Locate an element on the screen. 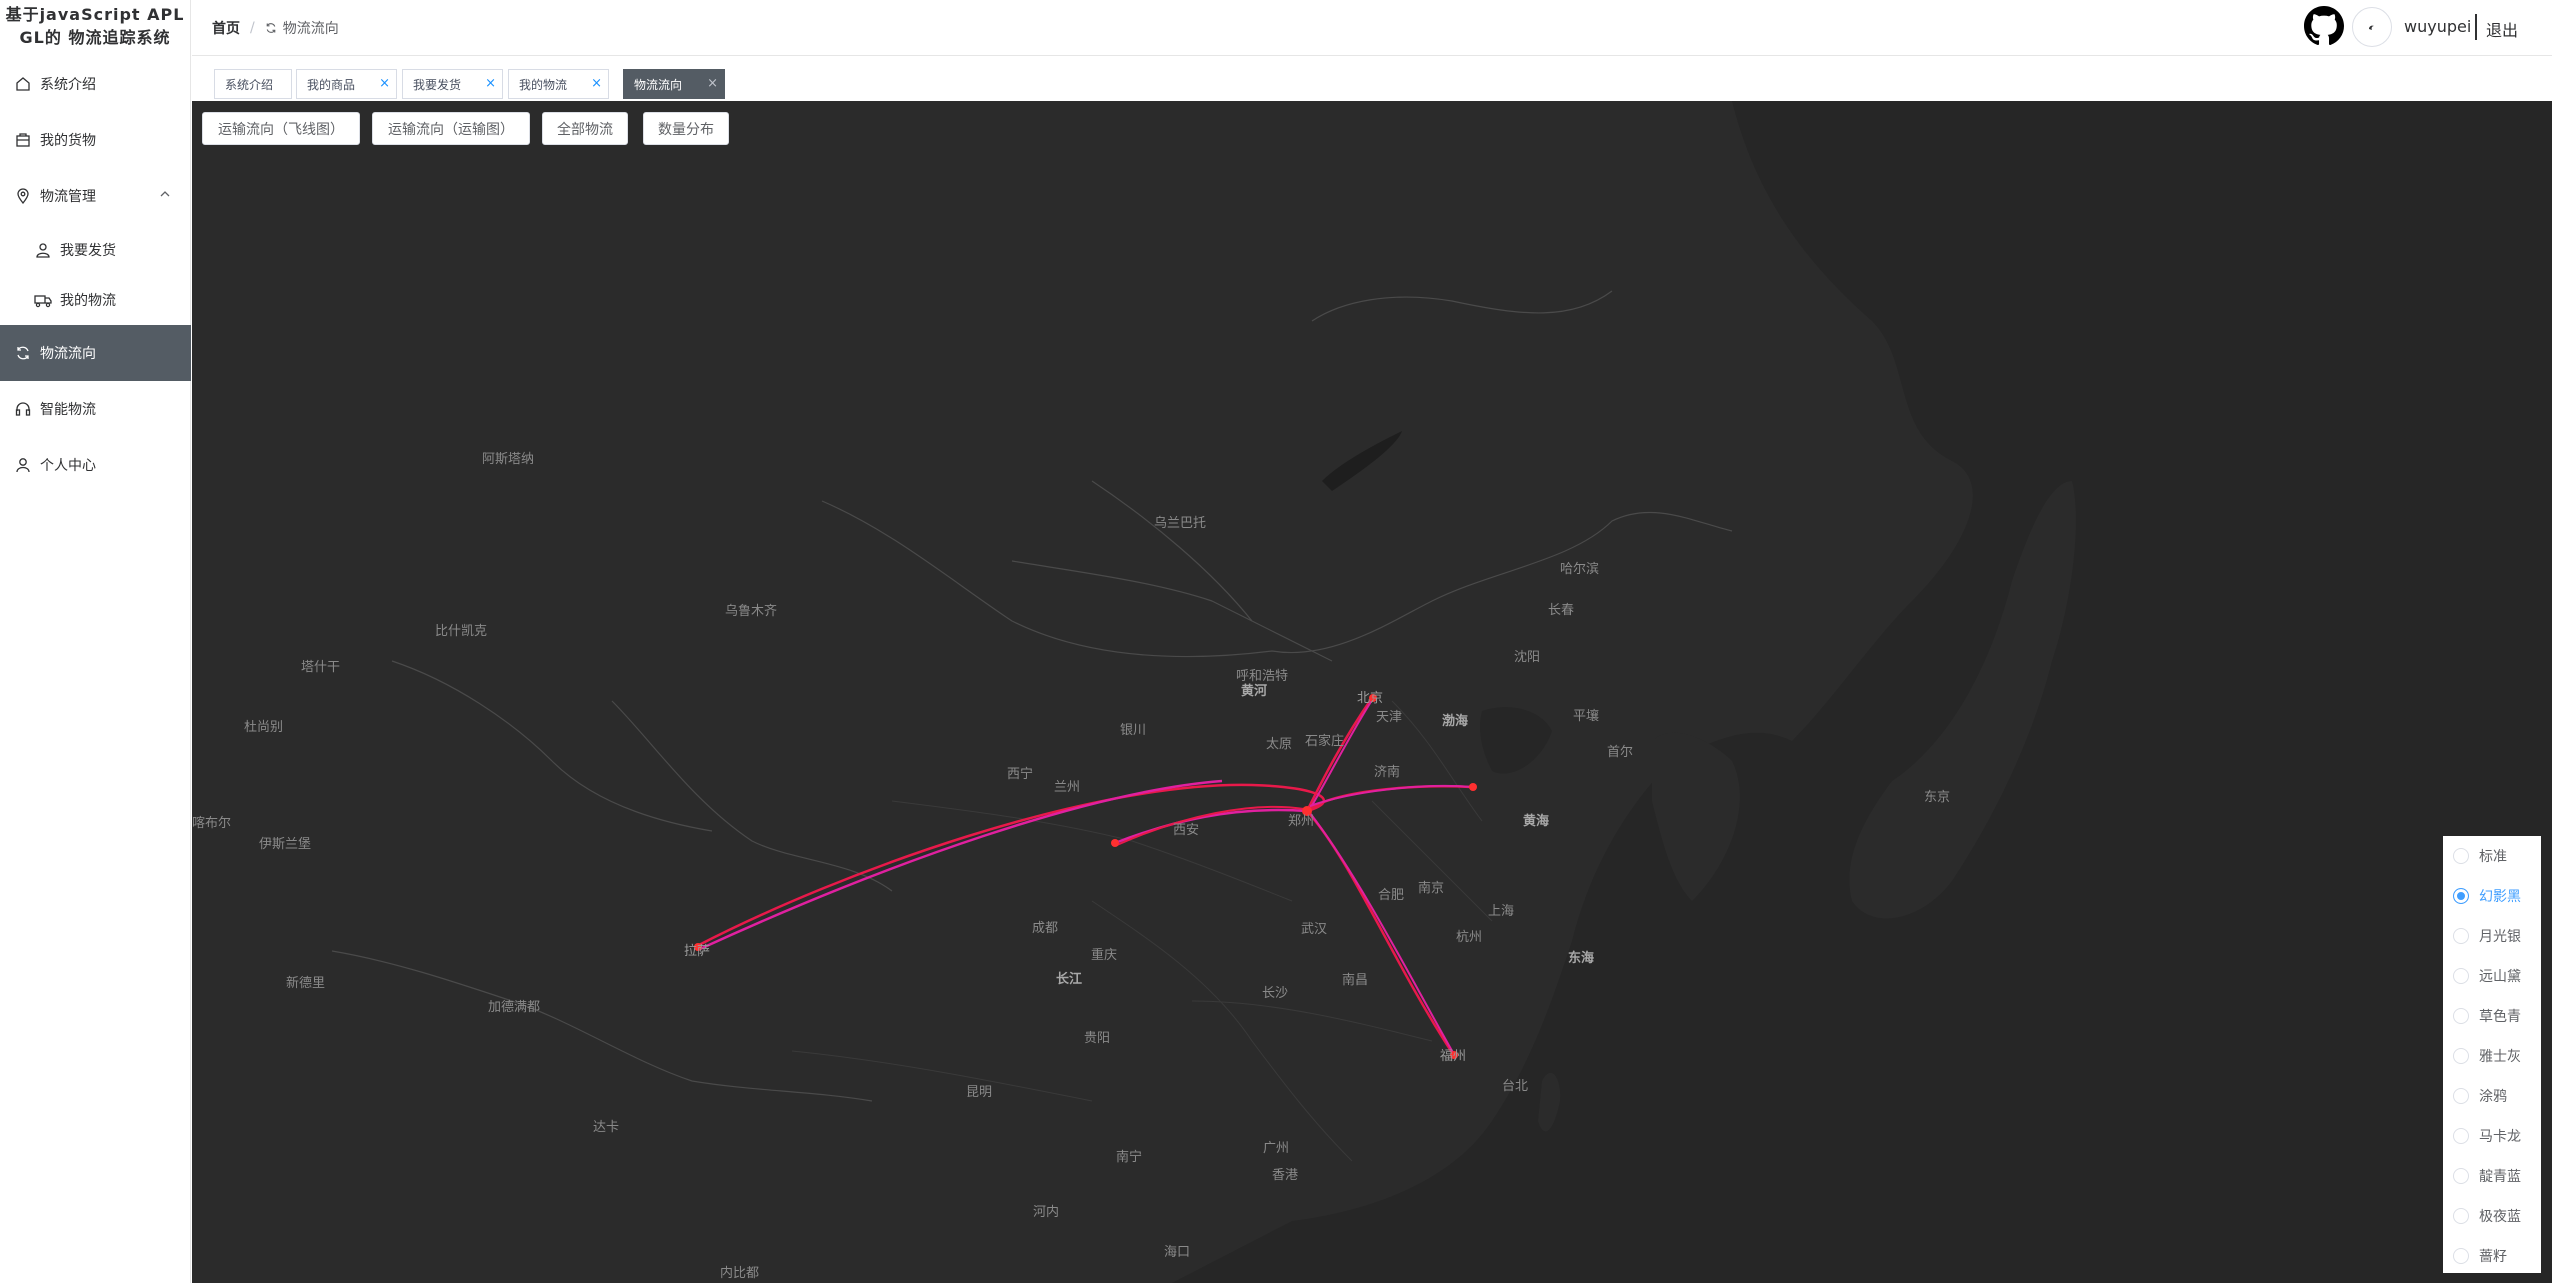  map-label-chongqing: 重庆 is located at coordinates (1104, 954).